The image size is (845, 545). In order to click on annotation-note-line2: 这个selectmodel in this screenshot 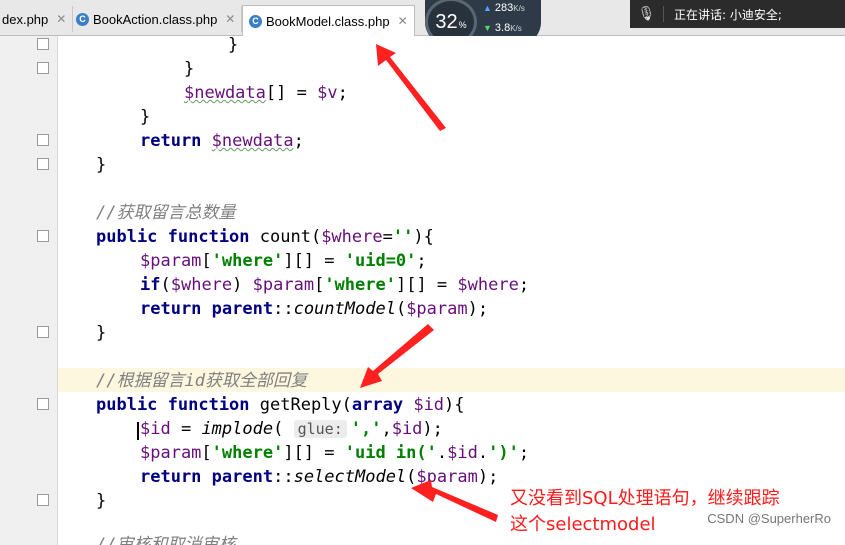, I will do `click(583, 524)`.